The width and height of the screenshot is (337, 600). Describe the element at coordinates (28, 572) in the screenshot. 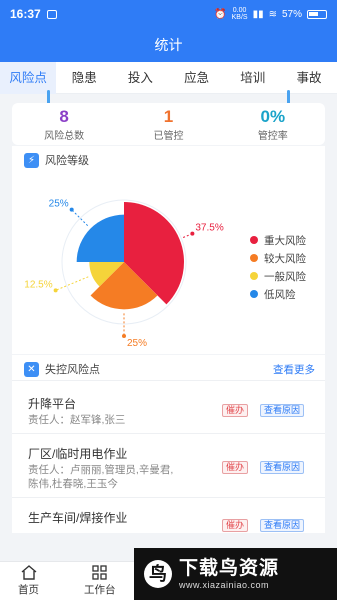

I see `home-icon` at that location.